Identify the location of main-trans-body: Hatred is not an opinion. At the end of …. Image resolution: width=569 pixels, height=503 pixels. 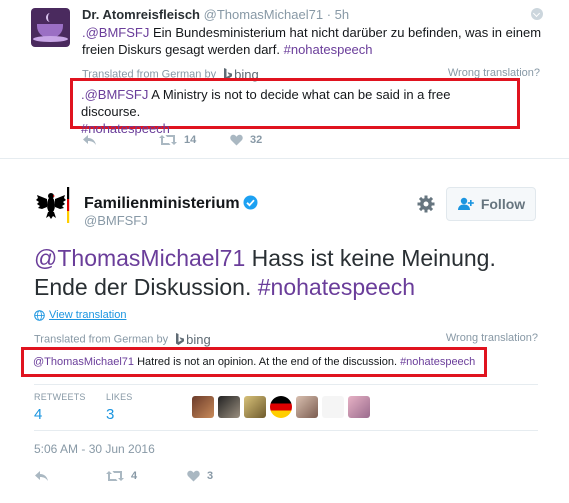
(267, 362).